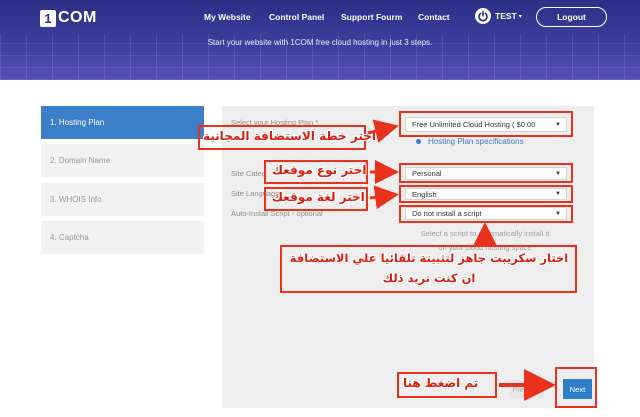 This screenshot has height=417, width=640. I want to click on logout-button: Logout, so click(571, 17).